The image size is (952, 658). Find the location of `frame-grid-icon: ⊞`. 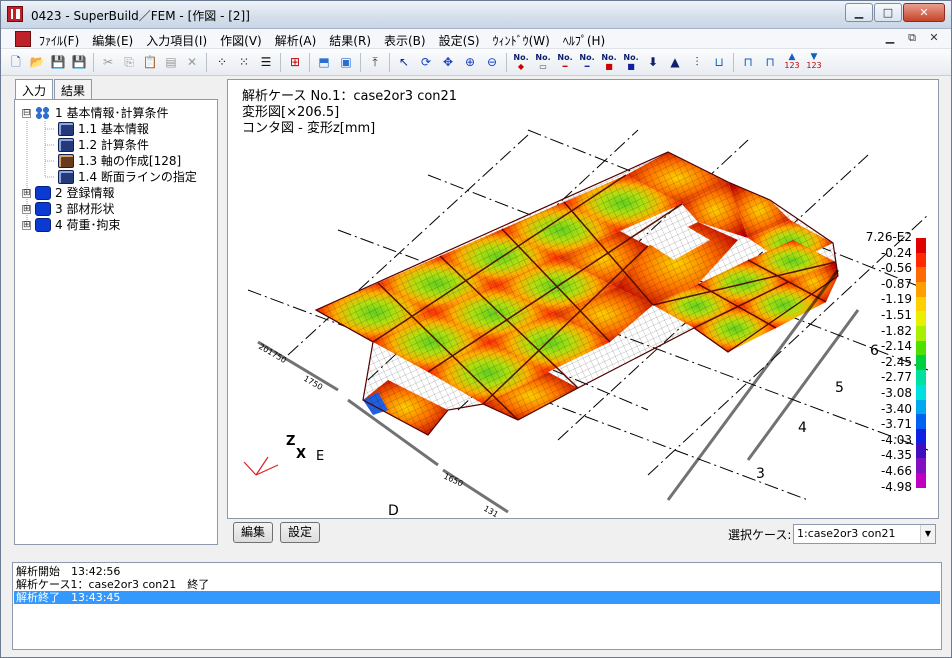

frame-grid-icon: ⊞ is located at coordinates (295, 62).